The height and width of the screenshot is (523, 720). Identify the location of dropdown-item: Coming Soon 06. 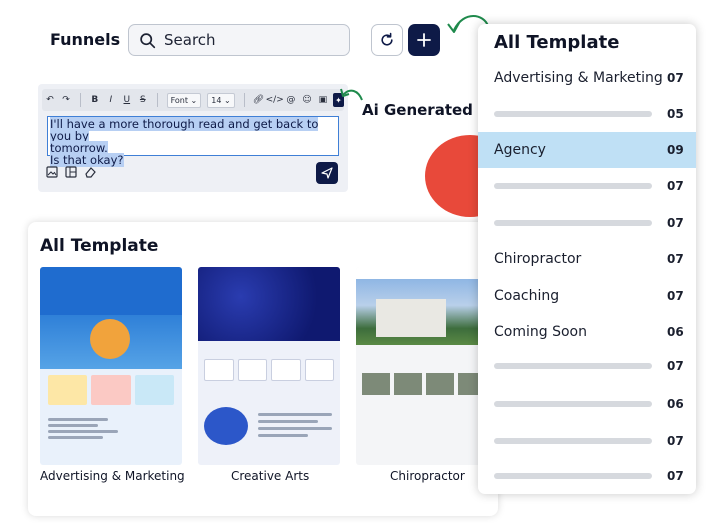
(587, 332).